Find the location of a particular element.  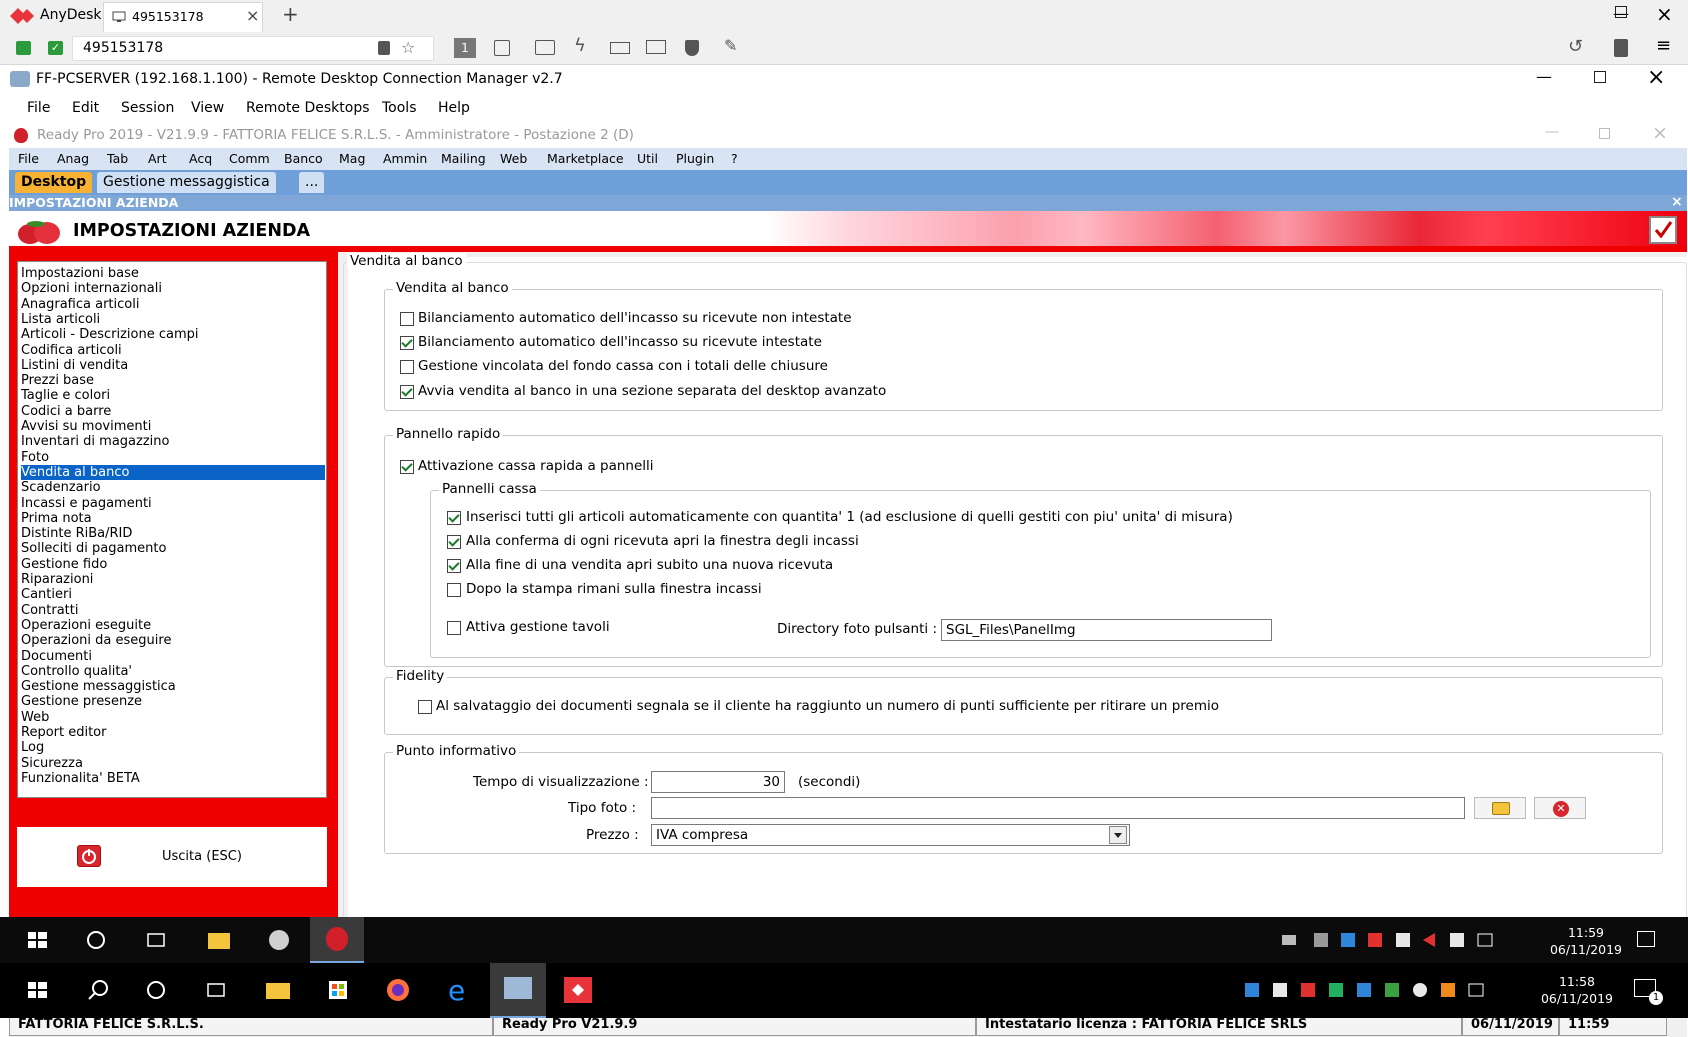

prezzo-select: IVA compresa is located at coordinates (890, 835).